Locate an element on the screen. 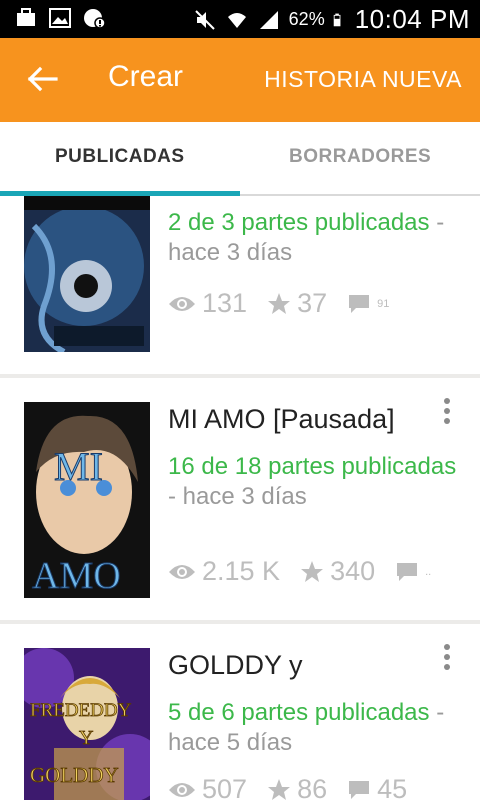 The width and height of the screenshot is (480, 800). battery-icon is located at coordinates (337, 19).